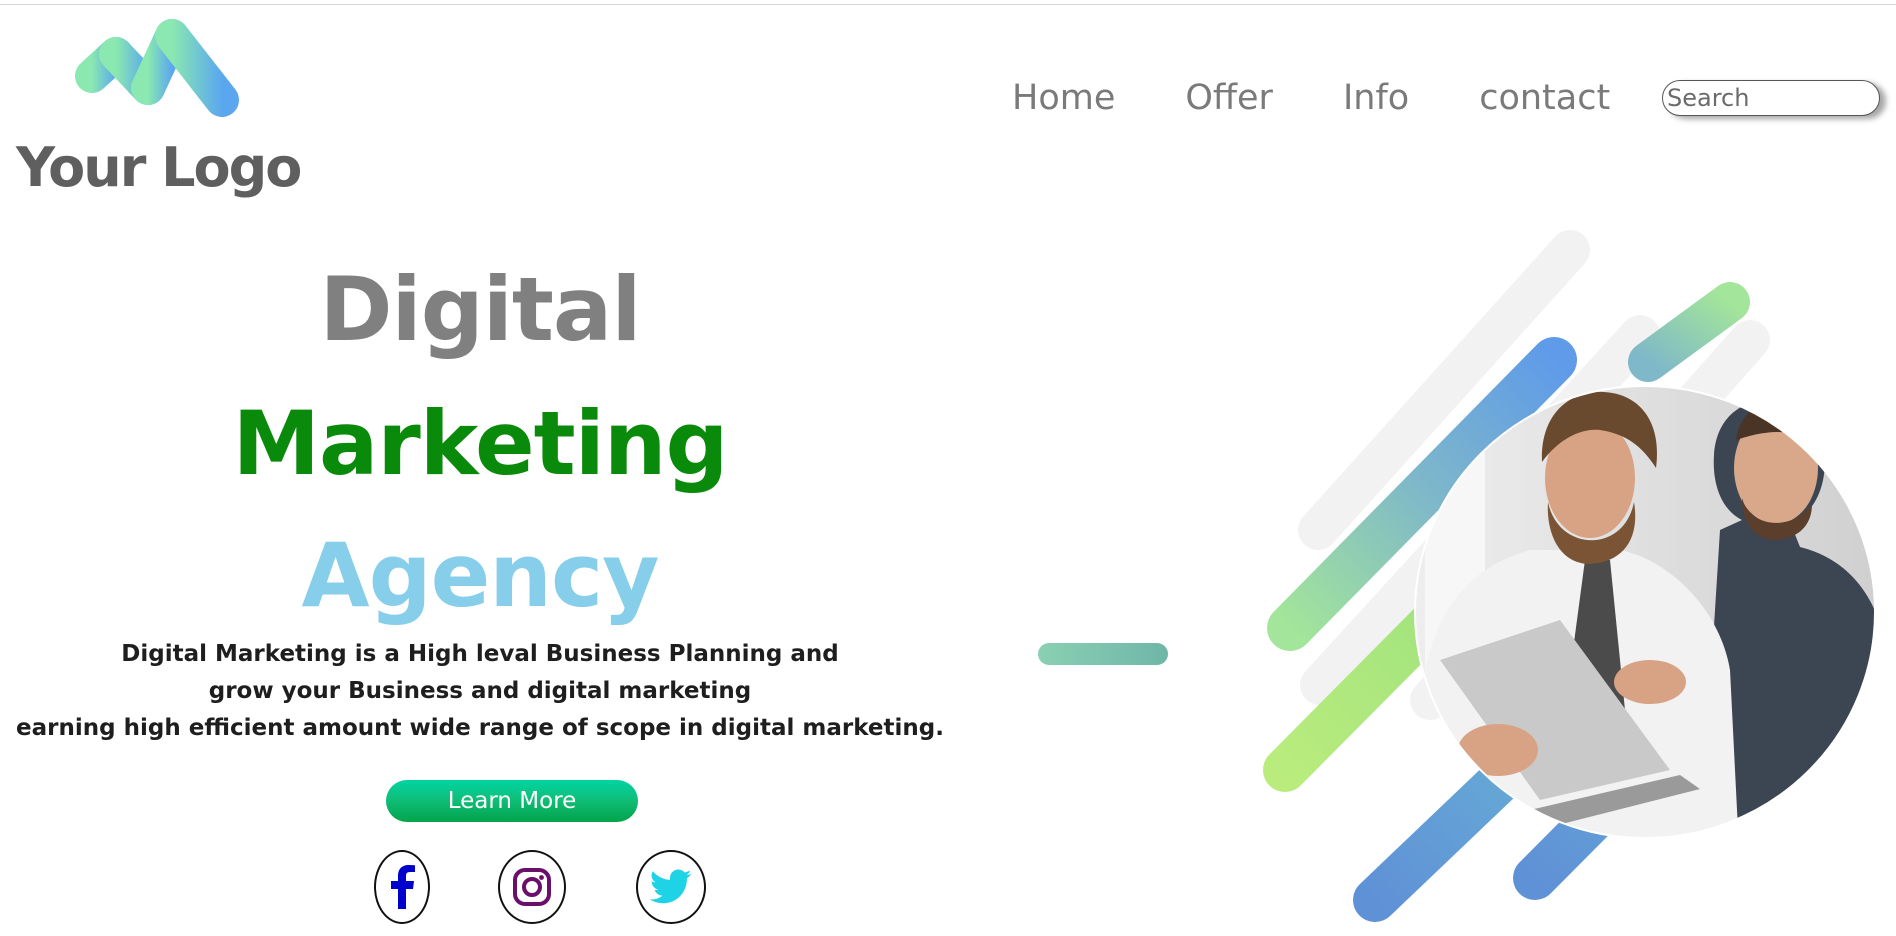  What do you see at coordinates (480, 309) in the screenshot?
I see `hero-title-digital: Digital` at bounding box center [480, 309].